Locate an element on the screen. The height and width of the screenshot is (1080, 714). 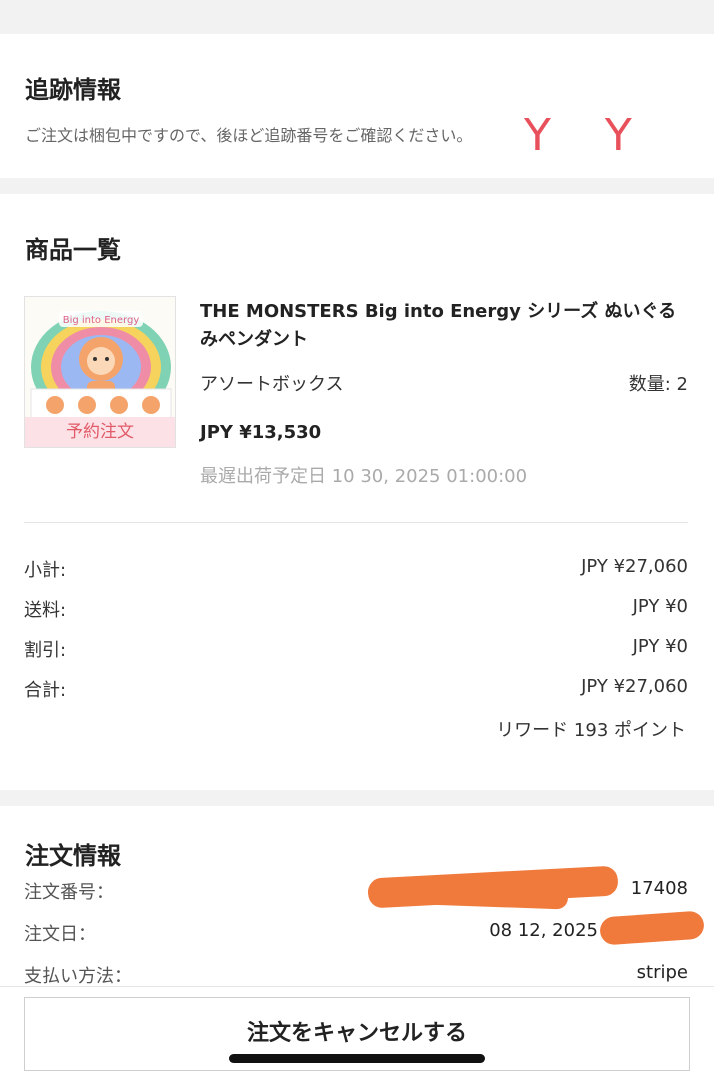
bottom-action-bar: 注文をキャンセルする is located at coordinates (357, 1033).